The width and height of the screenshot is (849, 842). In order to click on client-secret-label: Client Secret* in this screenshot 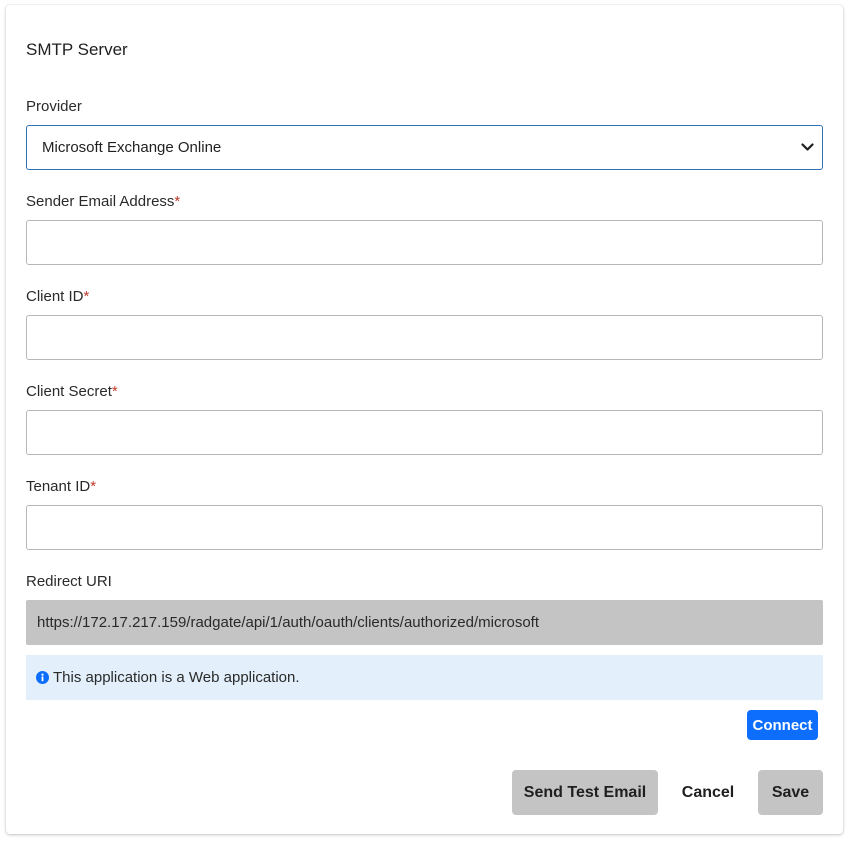, I will do `click(72, 391)`.